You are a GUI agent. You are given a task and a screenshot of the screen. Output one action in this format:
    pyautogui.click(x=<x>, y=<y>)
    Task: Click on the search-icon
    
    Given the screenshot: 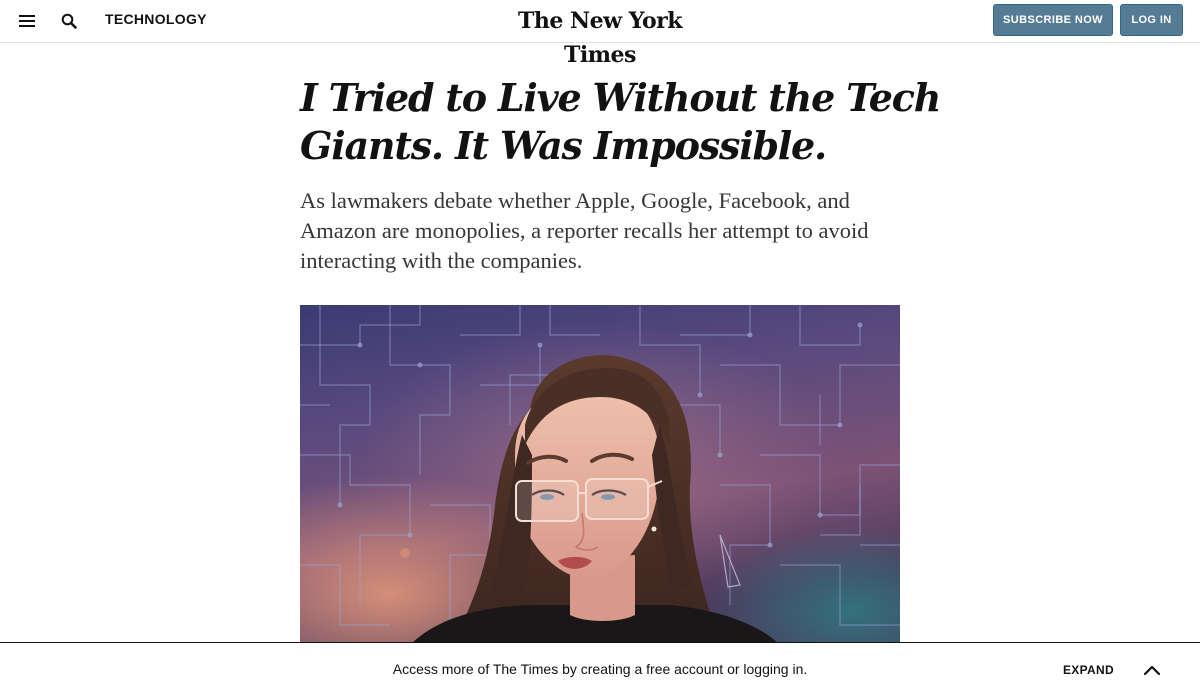 What is the action you would take?
    pyautogui.click(x=69, y=21)
    